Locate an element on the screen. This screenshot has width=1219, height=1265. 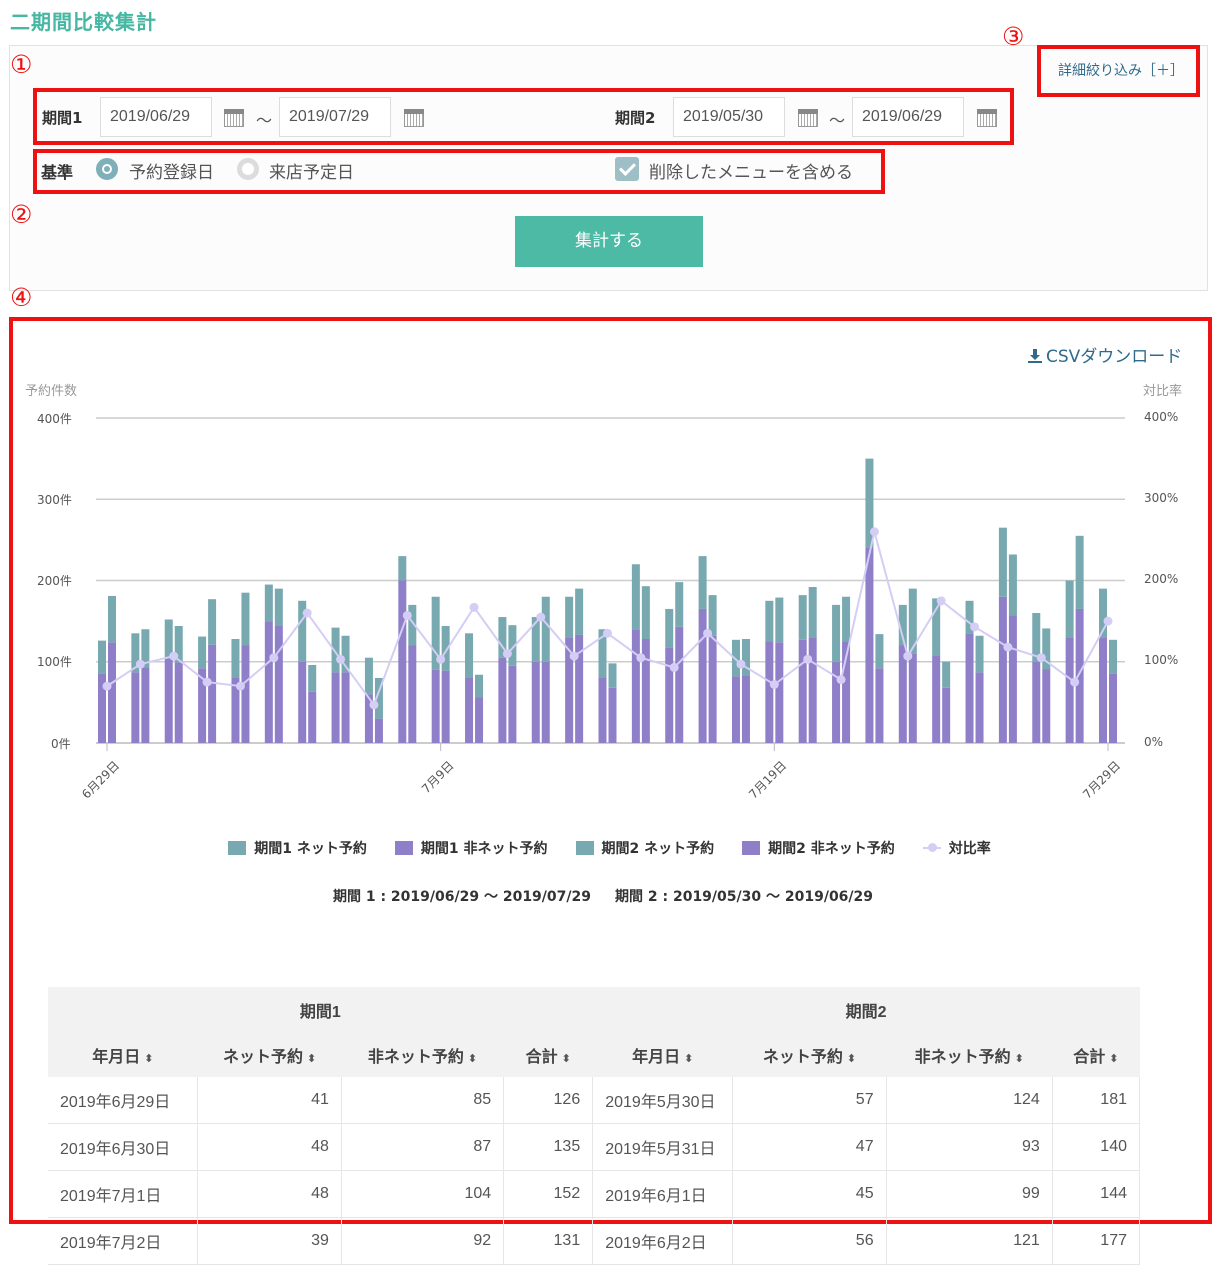
table-cell: 41 is located at coordinates (269, 1100).